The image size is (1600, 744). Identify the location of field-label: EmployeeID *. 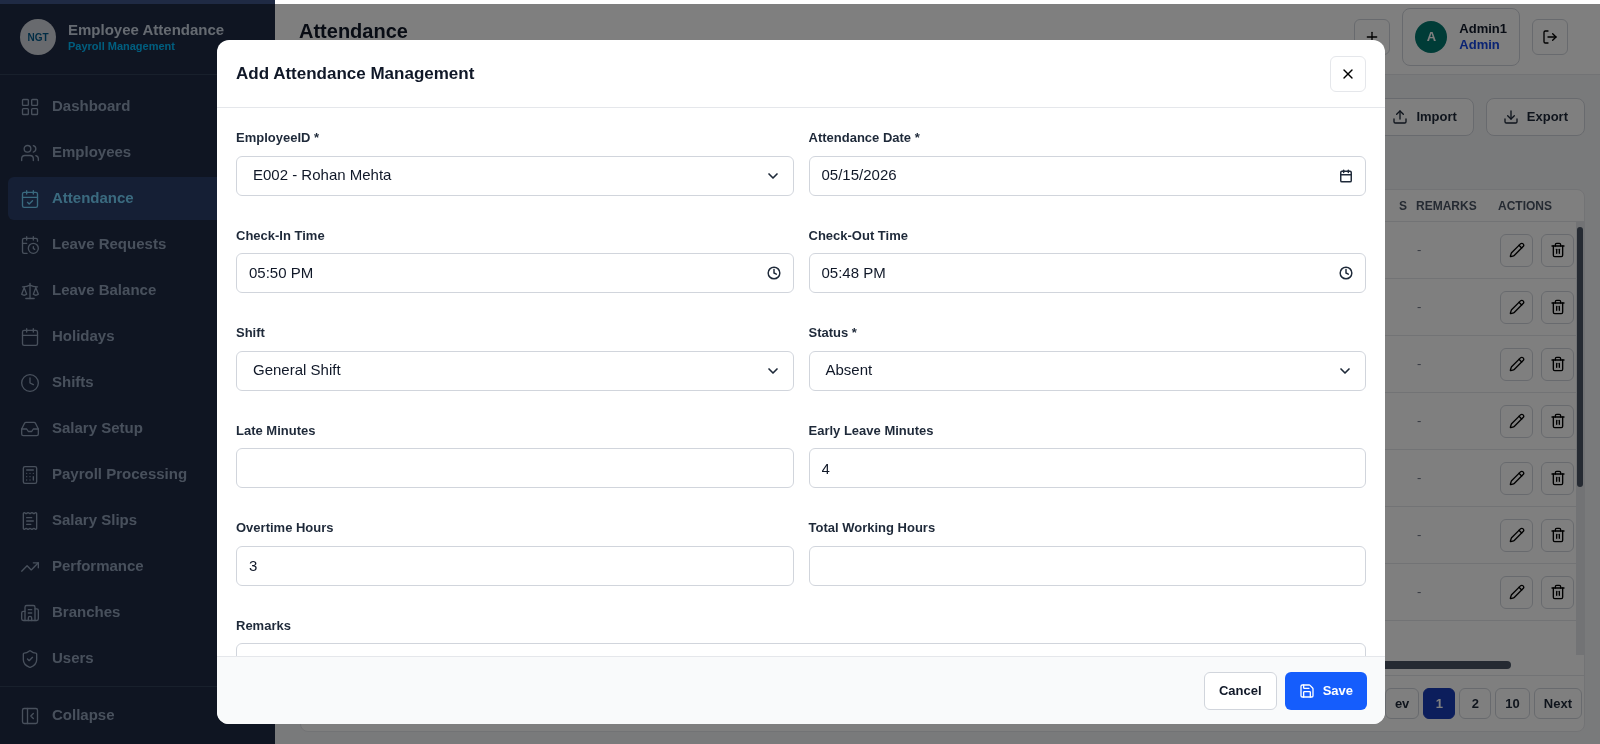
(278, 138).